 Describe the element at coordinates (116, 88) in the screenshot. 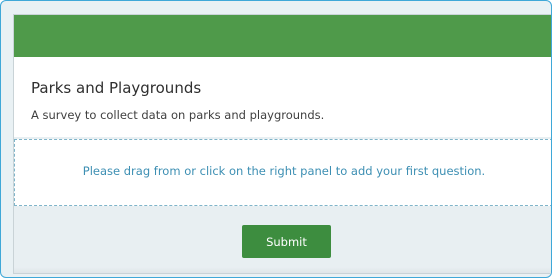

I see `form-title: Parks and Playgrounds` at that location.